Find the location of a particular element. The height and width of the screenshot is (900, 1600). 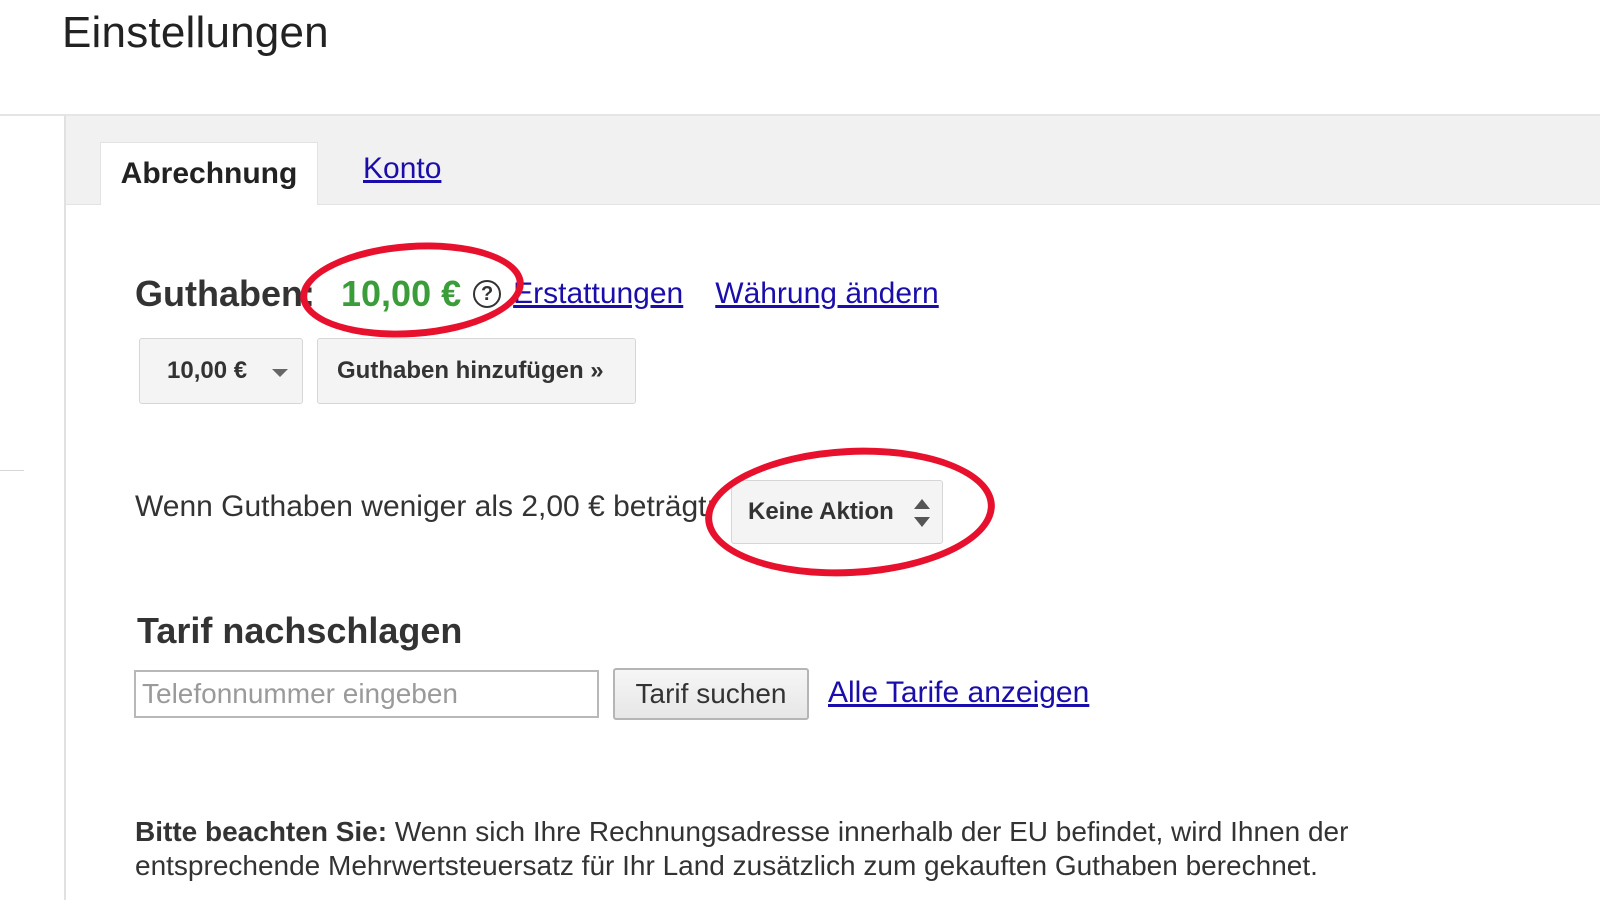

change-currency-link: Währung ändern is located at coordinates (826, 294).